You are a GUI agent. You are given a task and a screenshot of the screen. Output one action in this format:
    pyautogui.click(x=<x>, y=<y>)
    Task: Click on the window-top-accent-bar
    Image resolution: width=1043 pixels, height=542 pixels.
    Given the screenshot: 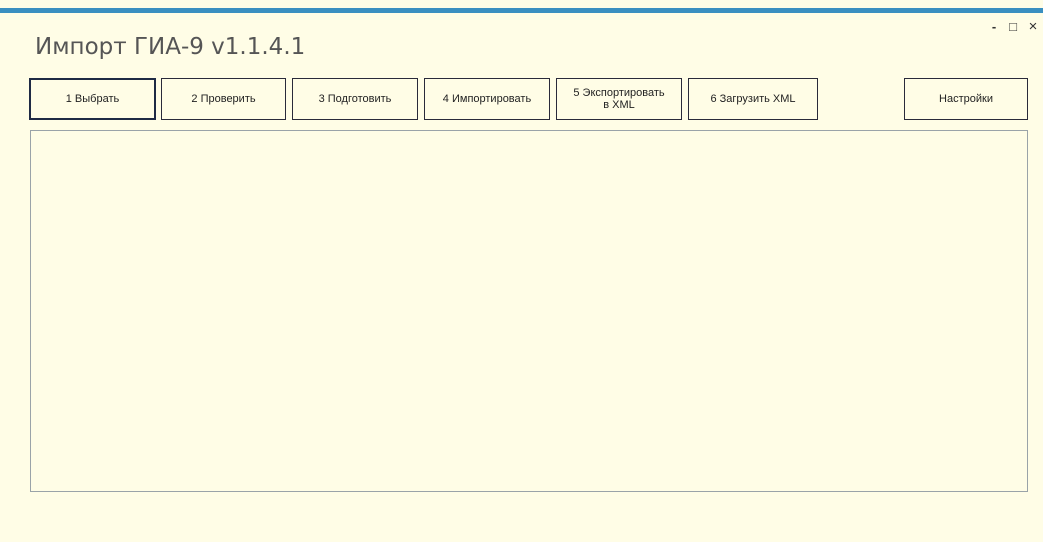 What is the action you would take?
    pyautogui.click(x=521, y=10)
    